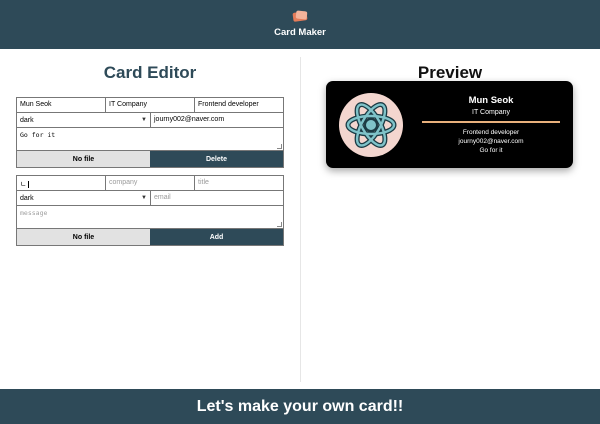  Describe the element at coordinates (491, 141) in the screenshot. I see `card-email: journy002@naver.com` at that location.